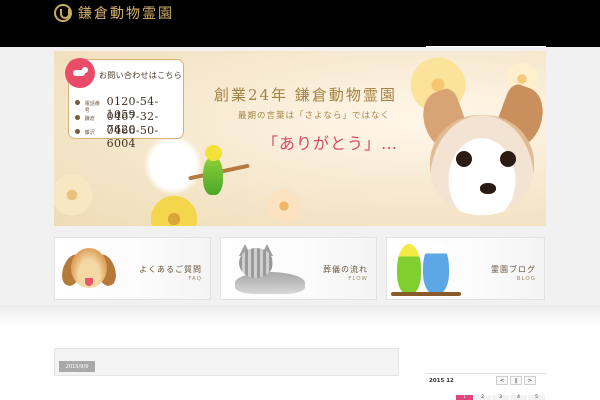  What do you see at coordinates (480, 153) in the screenshot?
I see `chihuahua-image` at bounding box center [480, 153].